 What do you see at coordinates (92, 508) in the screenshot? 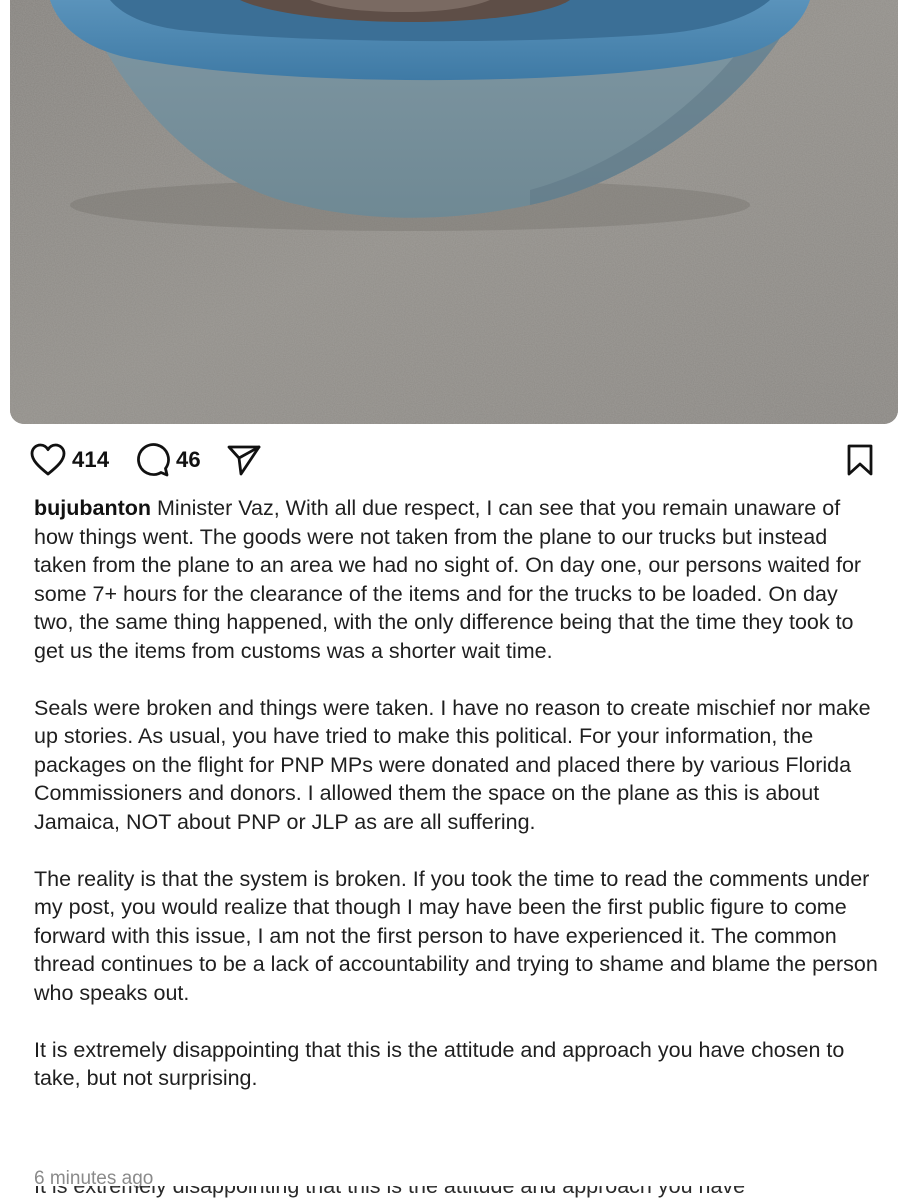
I see `username-link: bujubanton` at bounding box center [92, 508].